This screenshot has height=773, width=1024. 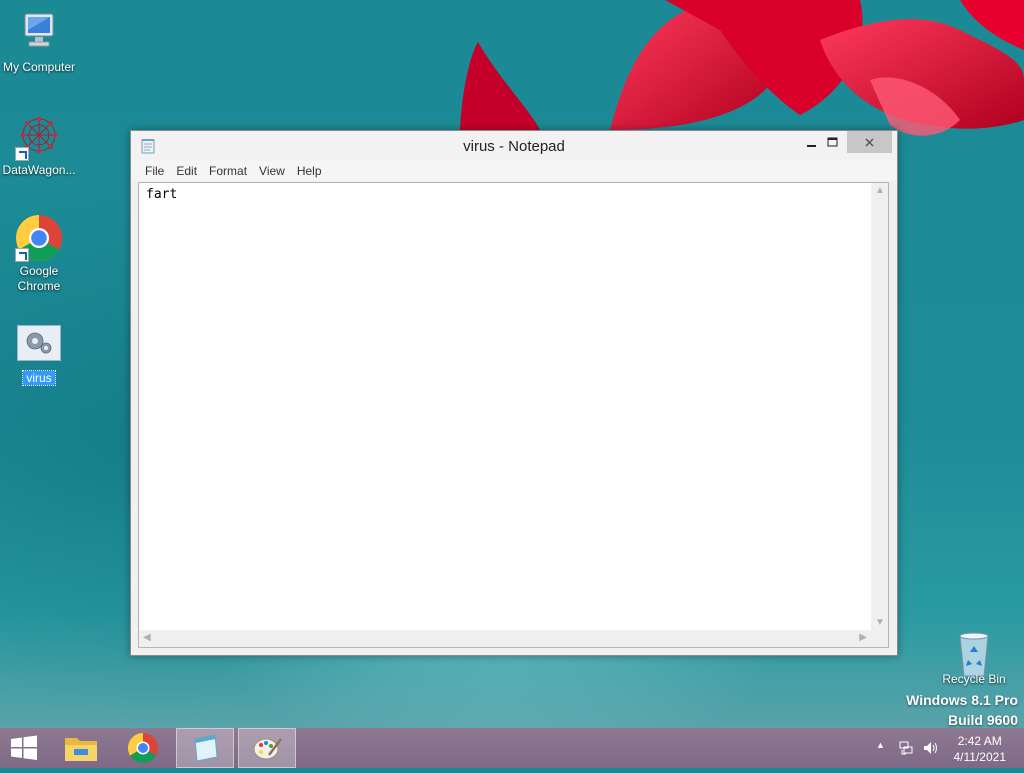 What do you see at coordinates (879, 638) in the screenshot?
I see `size-grip` at bounding box center [879, 638].